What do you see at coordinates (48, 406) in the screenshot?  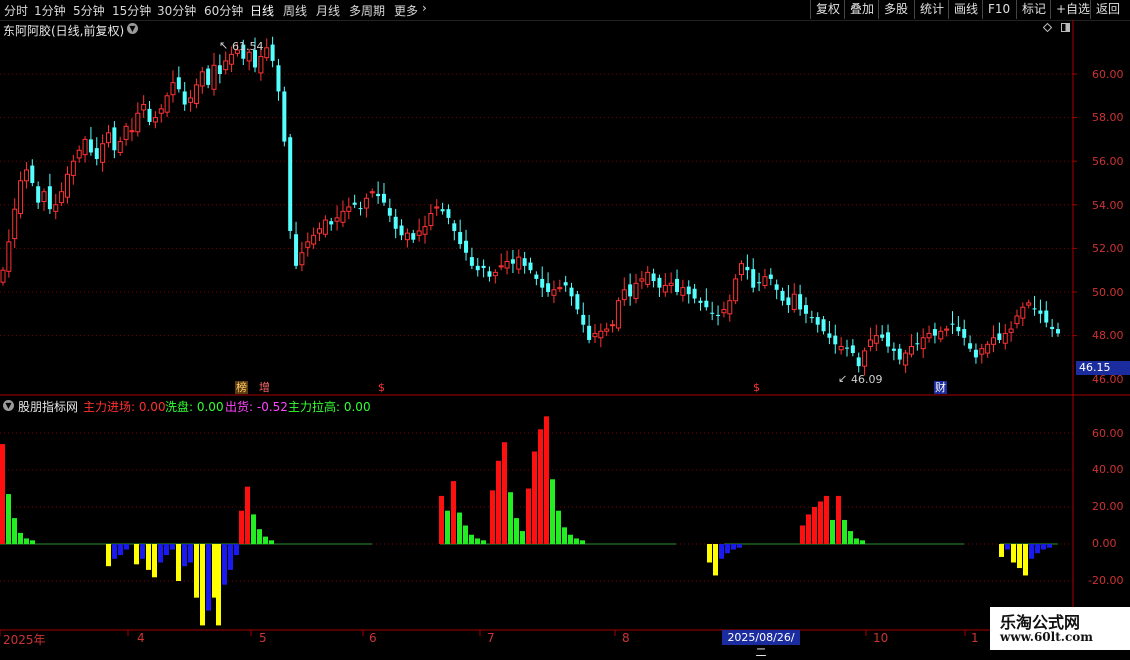 I see `indicator-name: 股朋指标网` at bounding box center [48, 406].